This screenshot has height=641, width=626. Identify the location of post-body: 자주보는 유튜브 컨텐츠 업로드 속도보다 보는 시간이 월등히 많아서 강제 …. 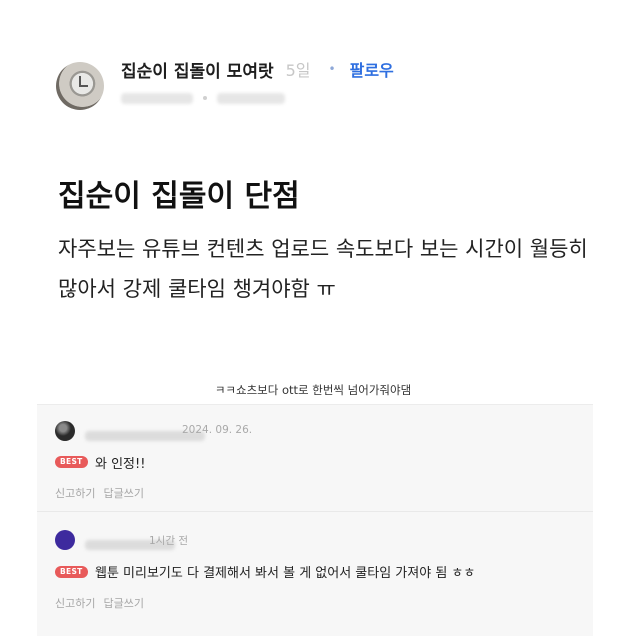
(323, 269).